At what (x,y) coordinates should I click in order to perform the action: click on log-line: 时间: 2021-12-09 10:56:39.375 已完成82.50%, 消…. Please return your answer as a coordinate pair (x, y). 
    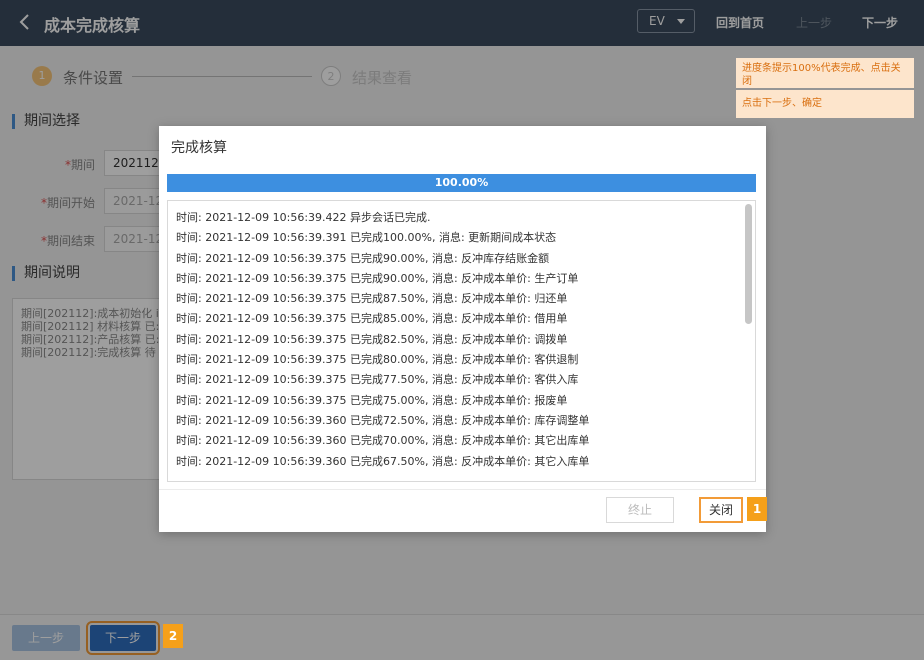
    Looking at the image, I should click on (372, 339).